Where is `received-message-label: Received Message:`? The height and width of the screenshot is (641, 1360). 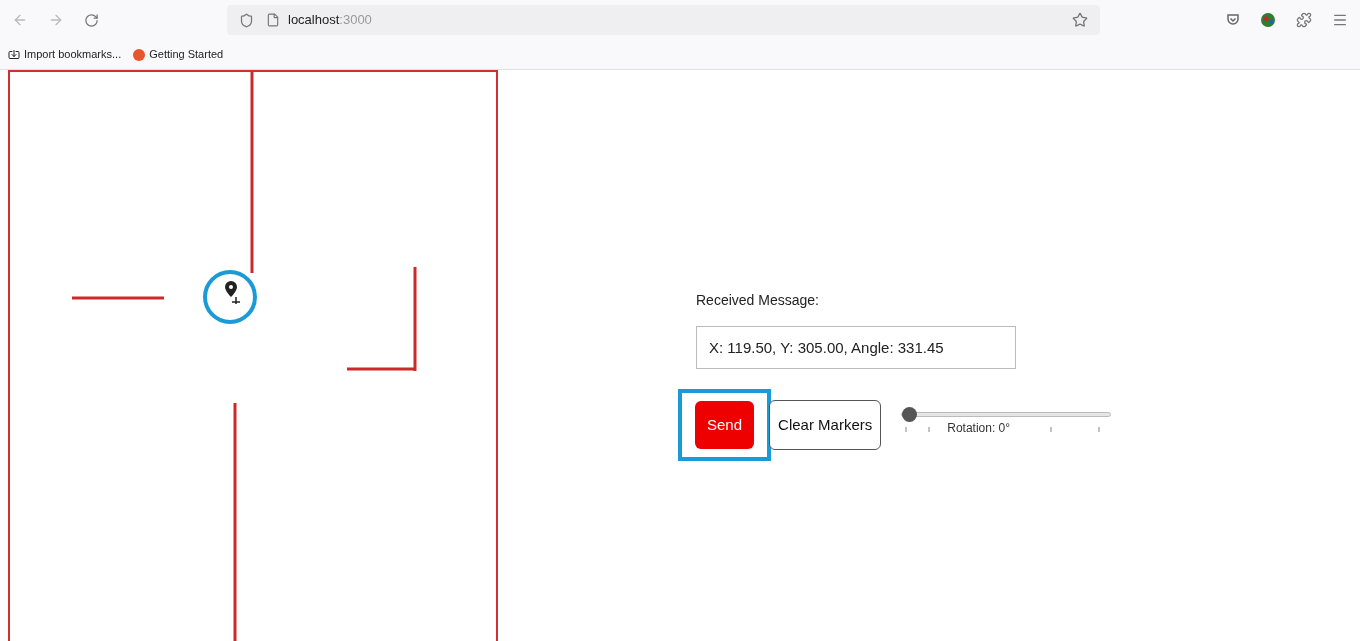 received-message-label: Received Message: is located at coordinates (758, 300).